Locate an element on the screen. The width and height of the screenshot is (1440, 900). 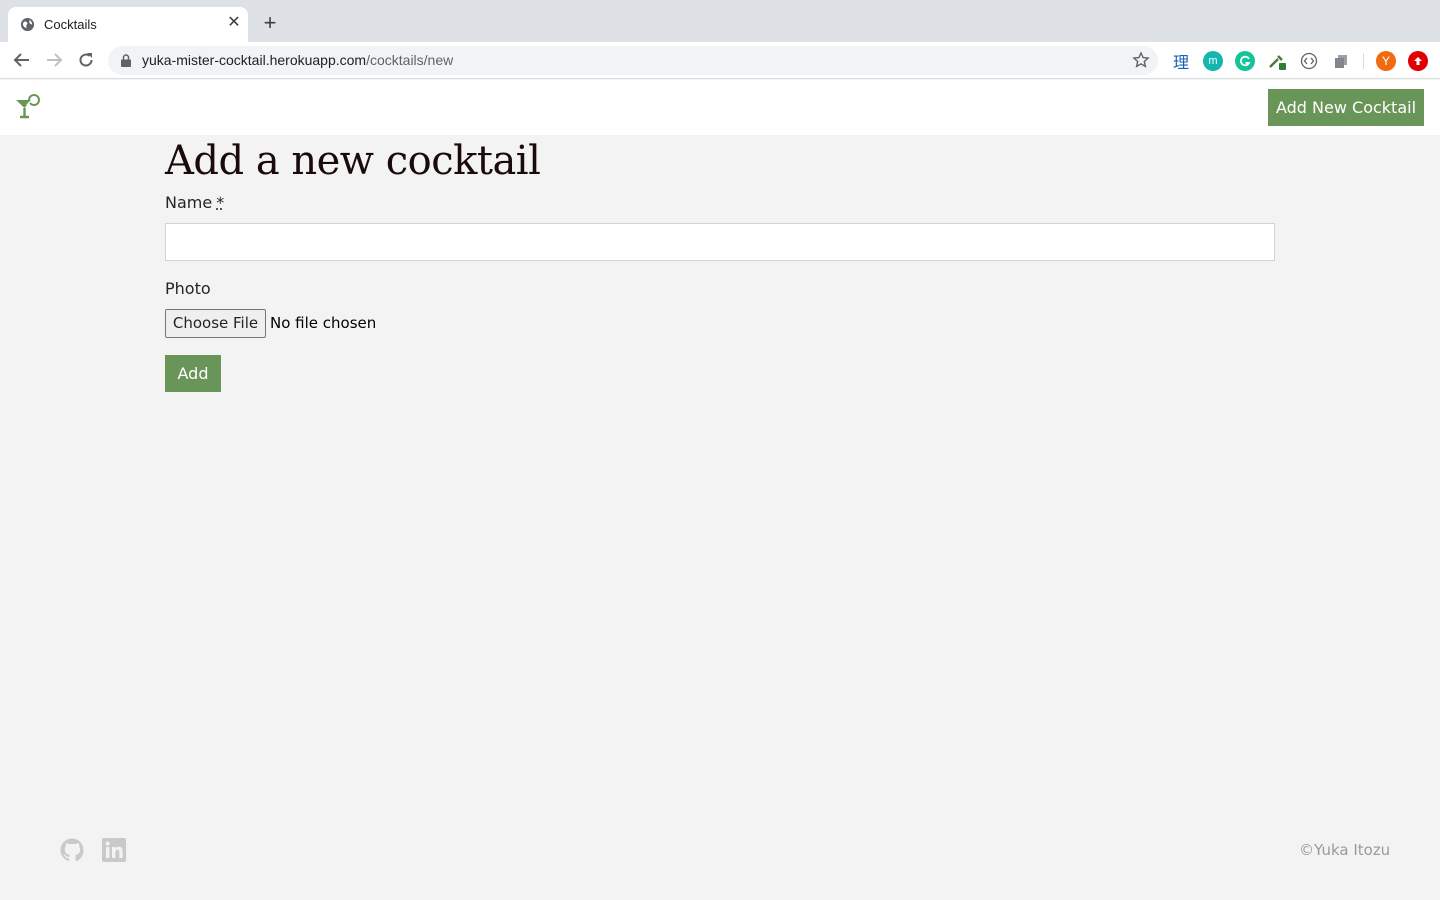
toolbar-divider is located at coordinates (1363, 61).